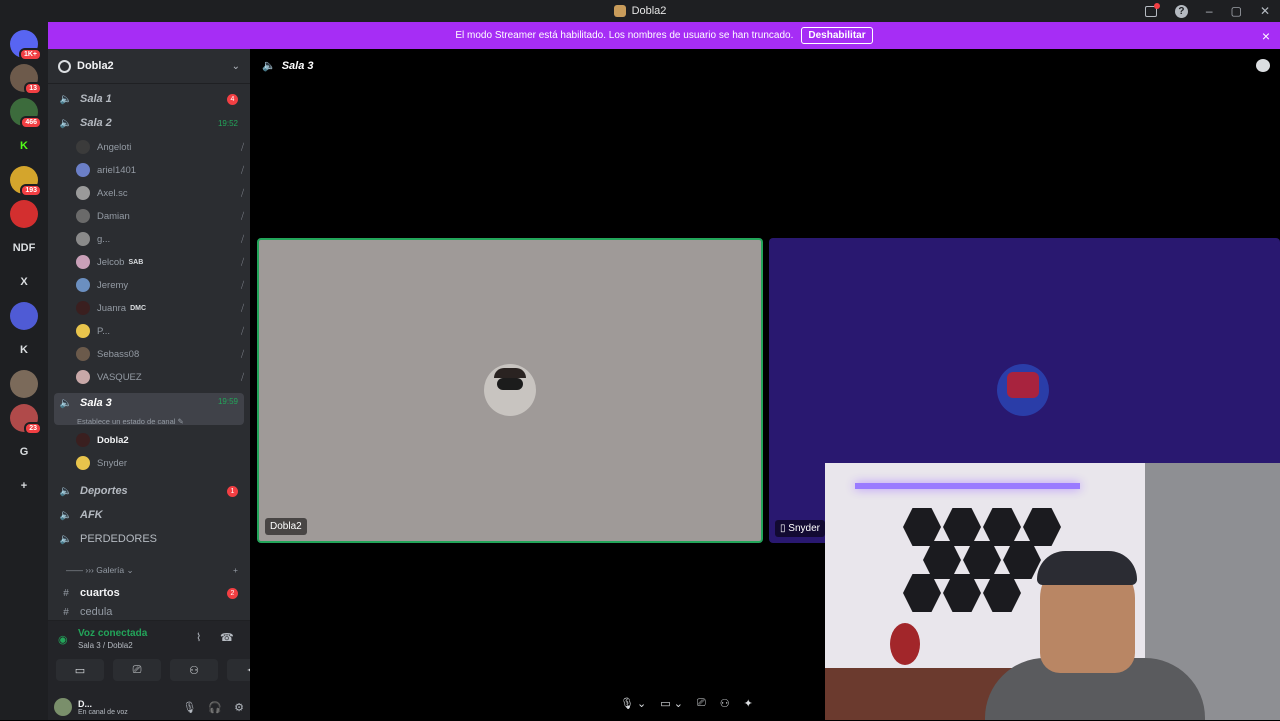  Describe the element at coordinates (1152, 9) in the screenshot. I see `inbox-icon` at that location.